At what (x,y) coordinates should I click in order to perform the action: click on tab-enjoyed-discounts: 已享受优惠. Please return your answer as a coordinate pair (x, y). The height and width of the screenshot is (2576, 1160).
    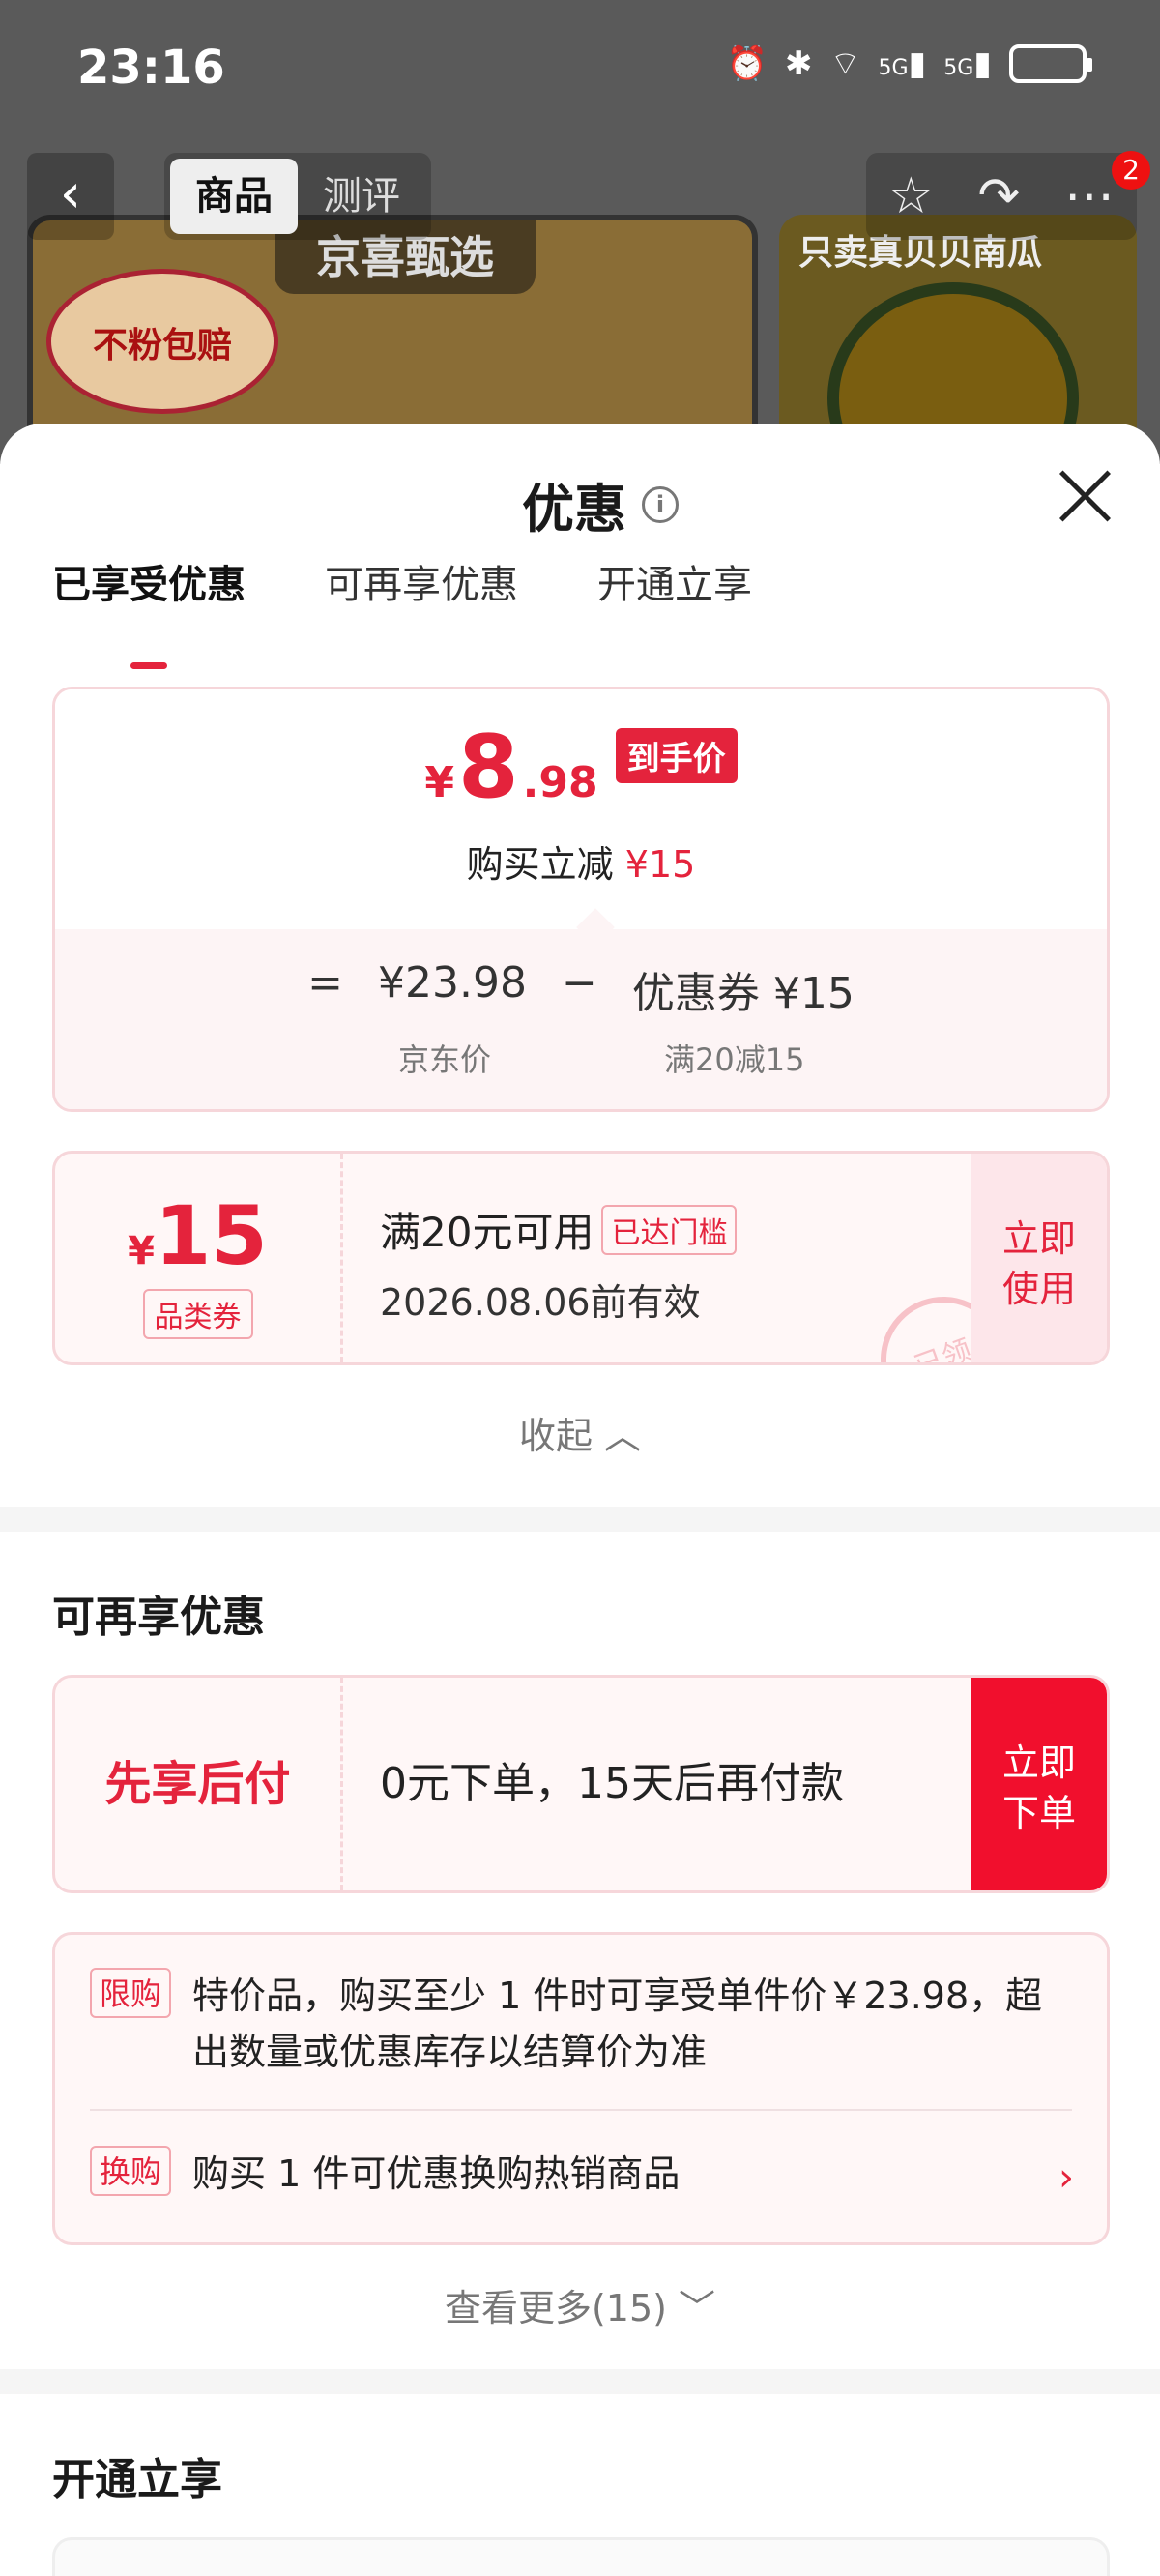
    Looking at the image, I should click on (149, 530).